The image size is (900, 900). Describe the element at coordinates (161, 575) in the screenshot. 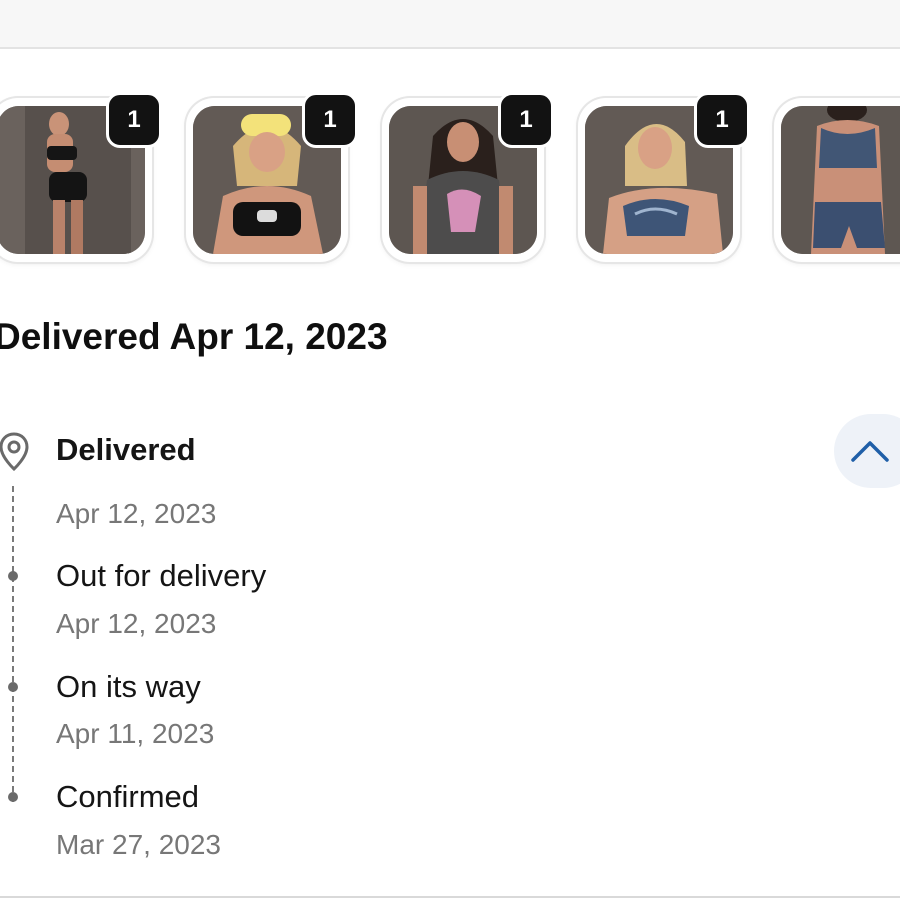

I see `timeline-event-label: Out for delivery` at that location.